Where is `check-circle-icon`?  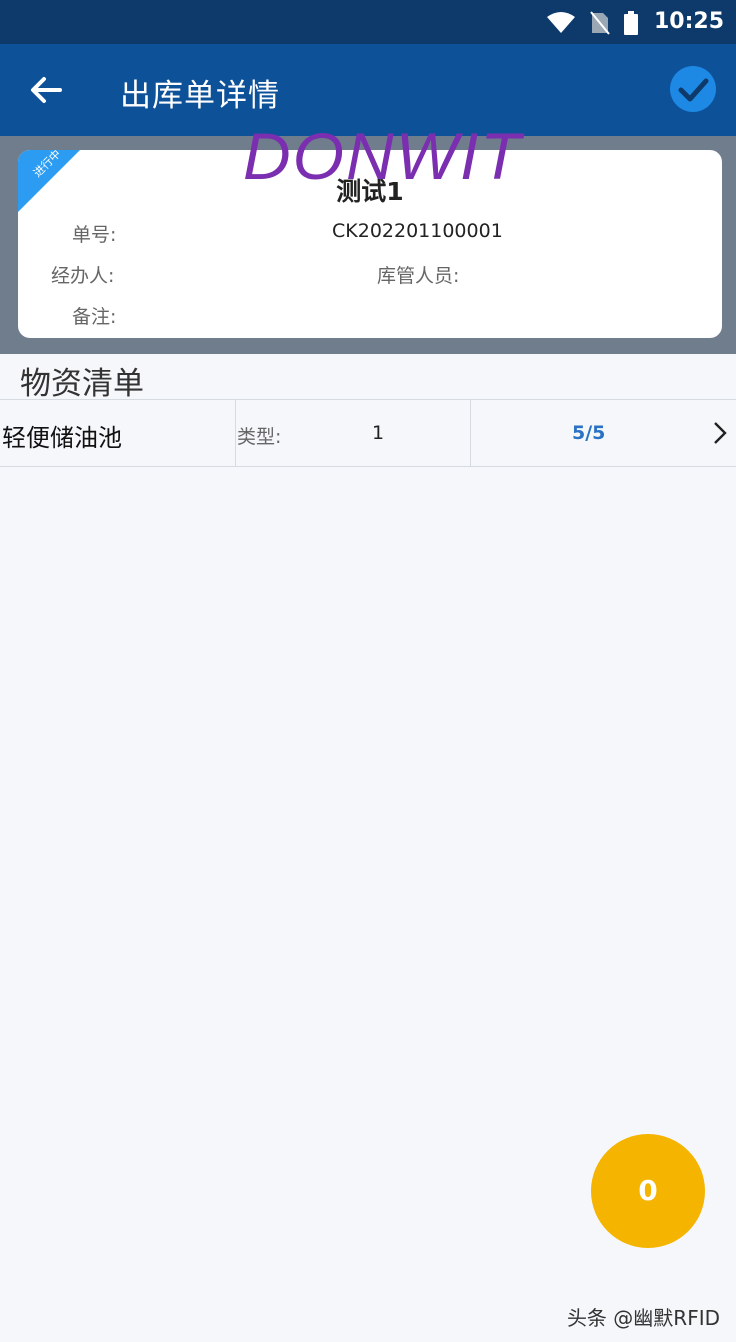 check-circle-icon is located at coordinates (693, 89).